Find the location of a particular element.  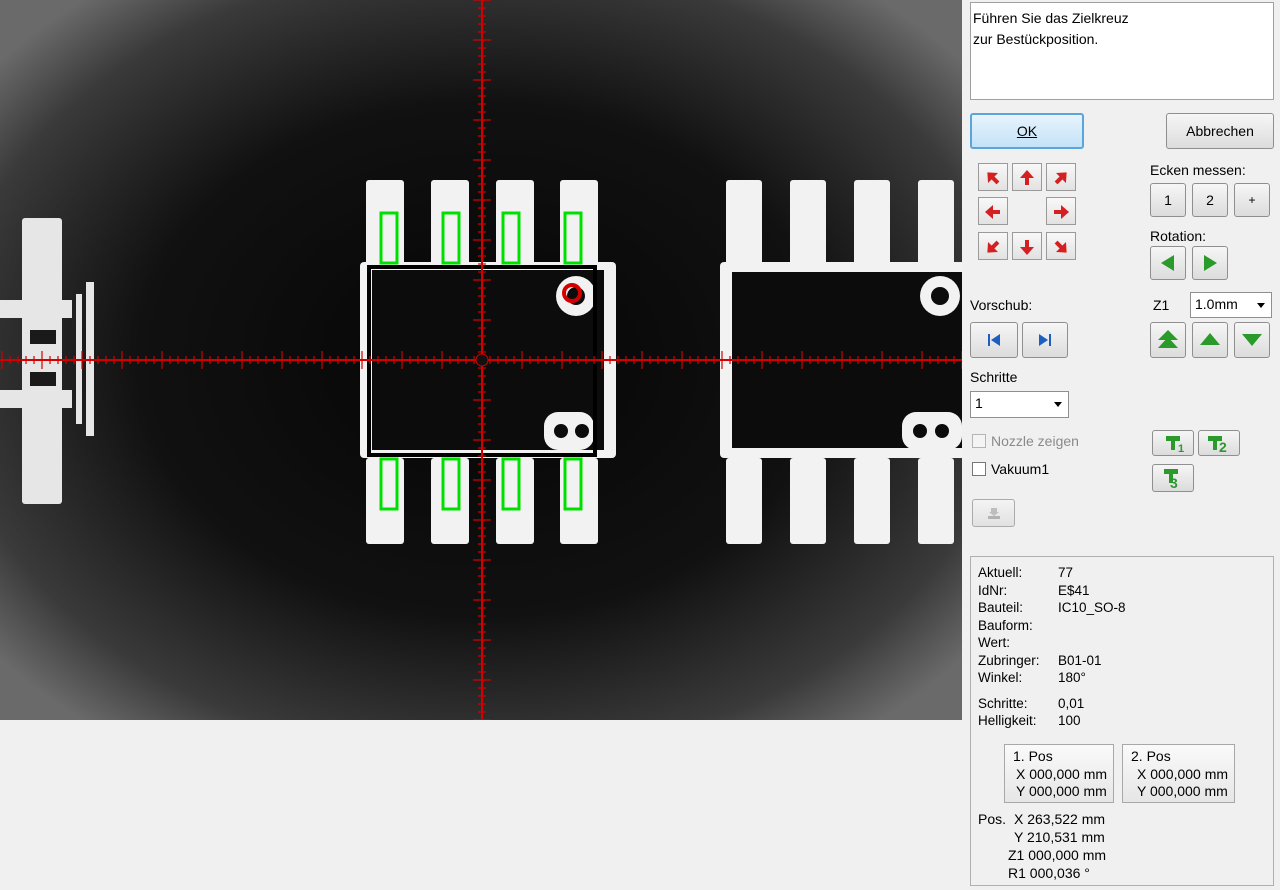

info-value: 100 is located at coordinates (1069, 720).